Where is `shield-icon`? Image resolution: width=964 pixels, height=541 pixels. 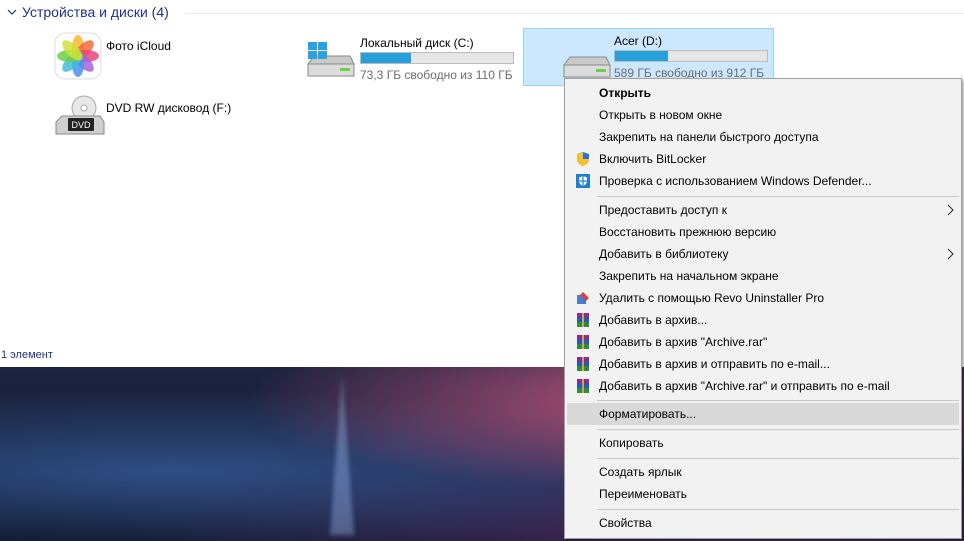
shield-icon is located at coordinates (583, 159).